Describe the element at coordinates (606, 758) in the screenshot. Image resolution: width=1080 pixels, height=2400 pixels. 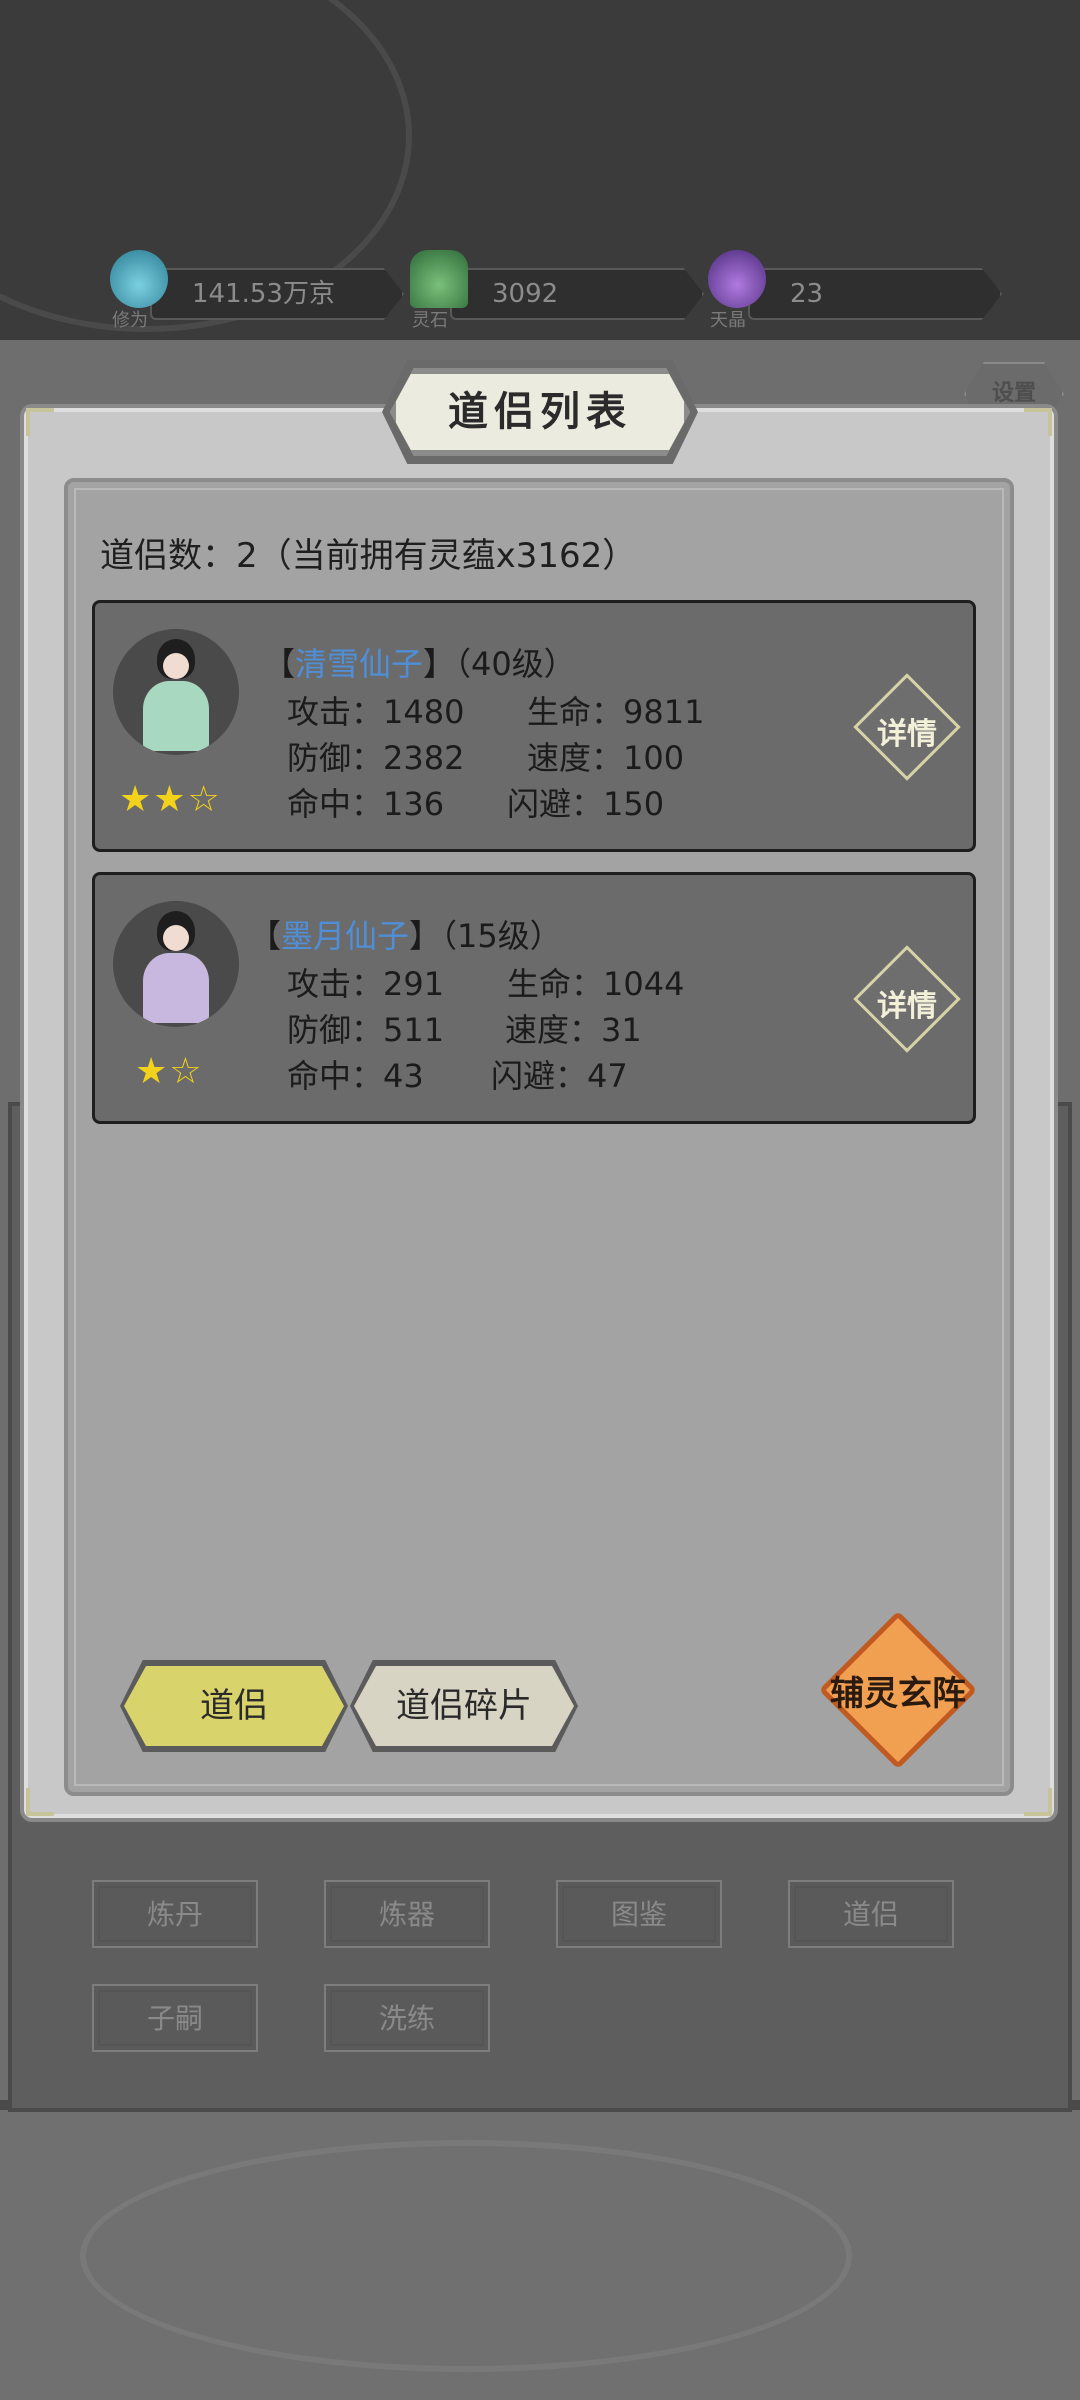
I see `stat-speed: 速度：100` at that location.